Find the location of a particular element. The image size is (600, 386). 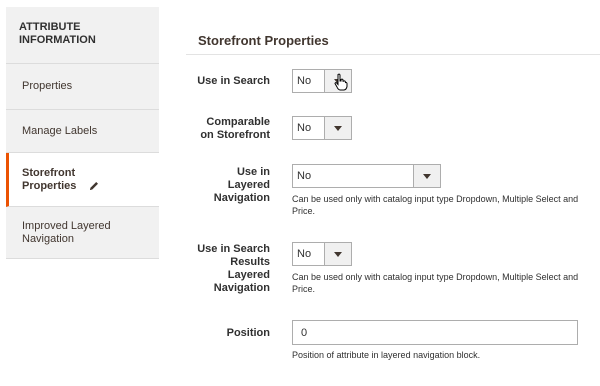

pencil-icon is located at coordinates (94, 186).